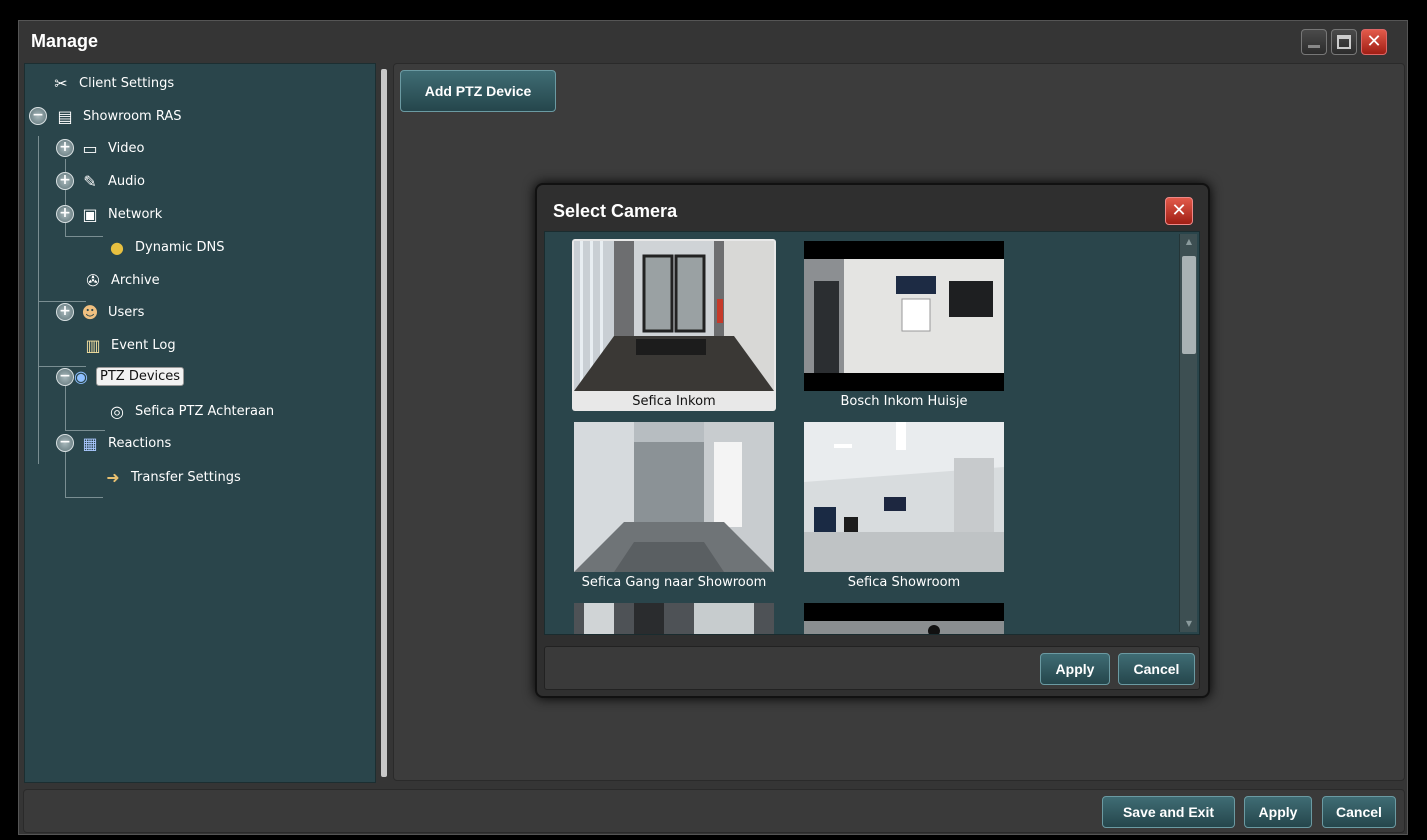 The width and height of the screenshot is (1427, 840). I want to click on expand-users: +, so click(65, 312).